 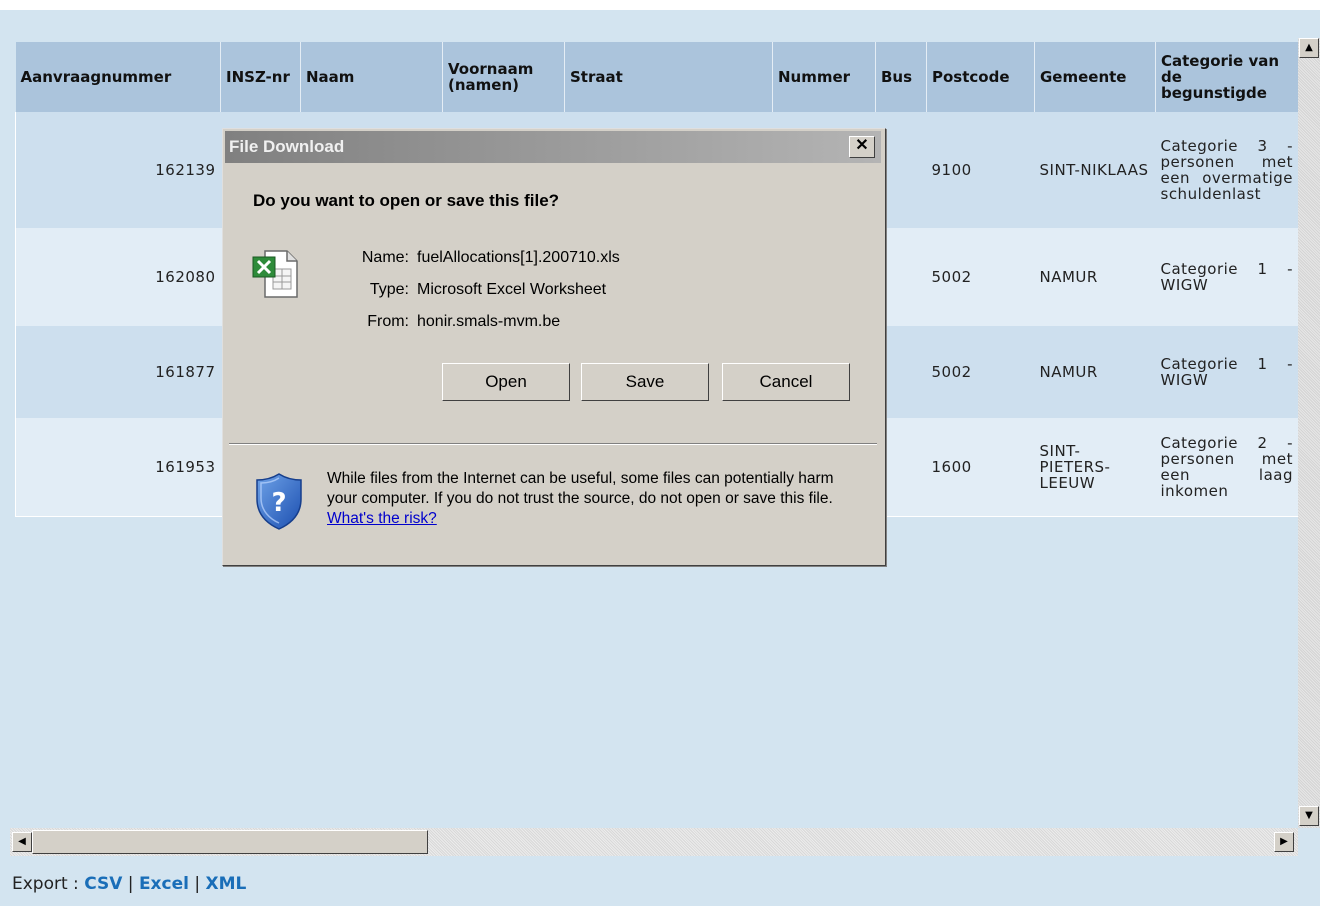 I want to click on cell-aanvraagnummer: 162080, so click(x=118, y=277).